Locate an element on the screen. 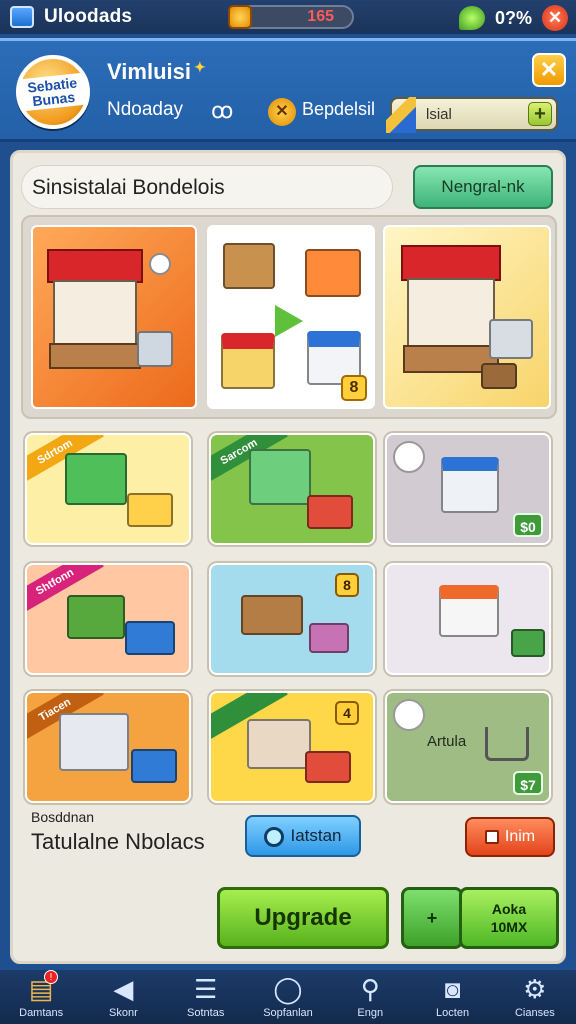 The height and width of the screenshot is (1024, 576). nav-label: Locten is located at coordinates (453, 1013).